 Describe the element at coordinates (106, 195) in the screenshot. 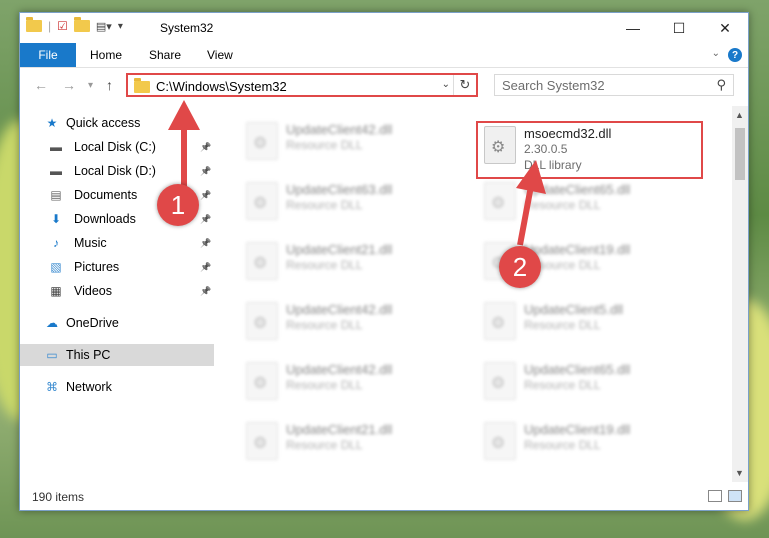

I see `nav-item-label: Documents` at that location.